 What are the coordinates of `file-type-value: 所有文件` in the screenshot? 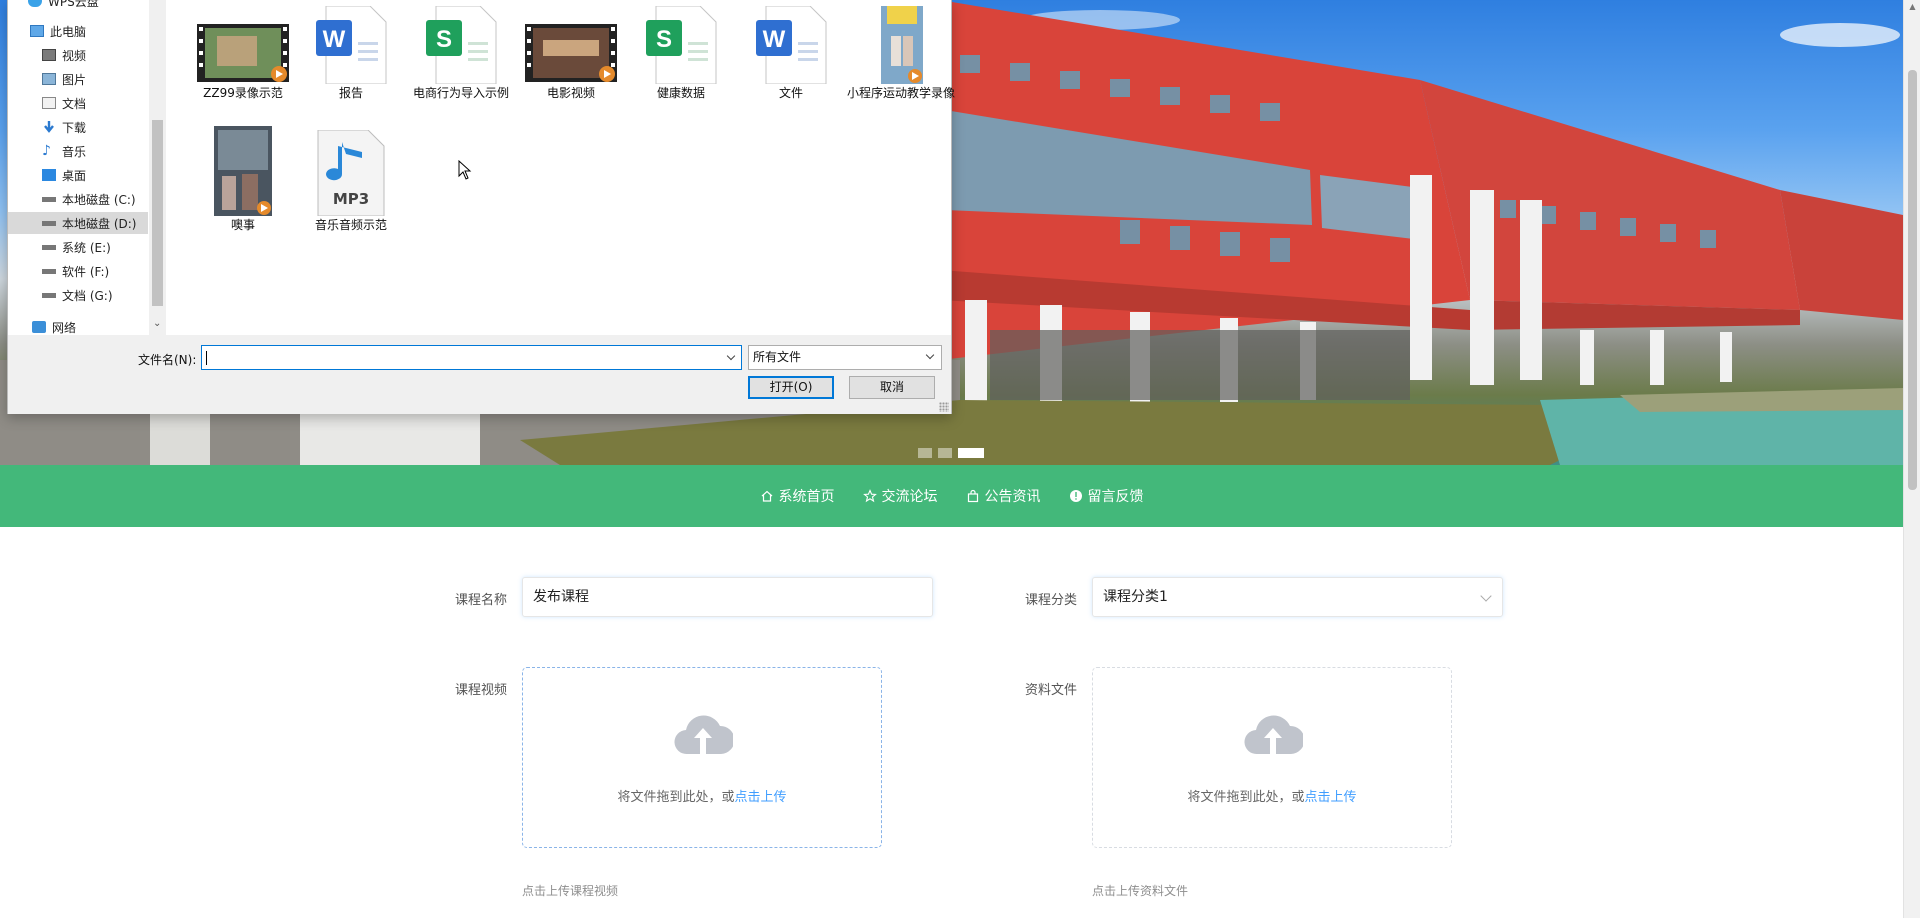 It's located at (777, 357).